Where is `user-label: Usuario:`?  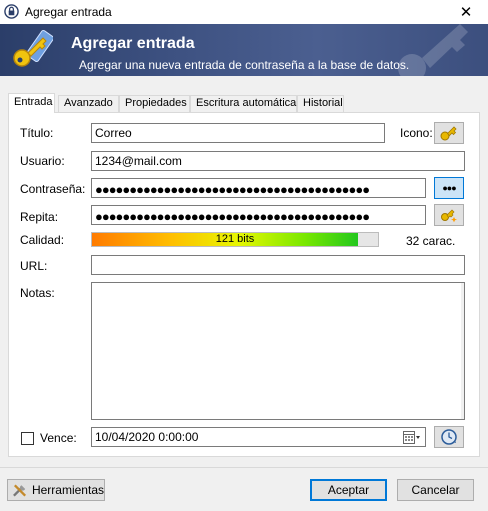 user-label: Usuario: is located at coordinates (42, 161).